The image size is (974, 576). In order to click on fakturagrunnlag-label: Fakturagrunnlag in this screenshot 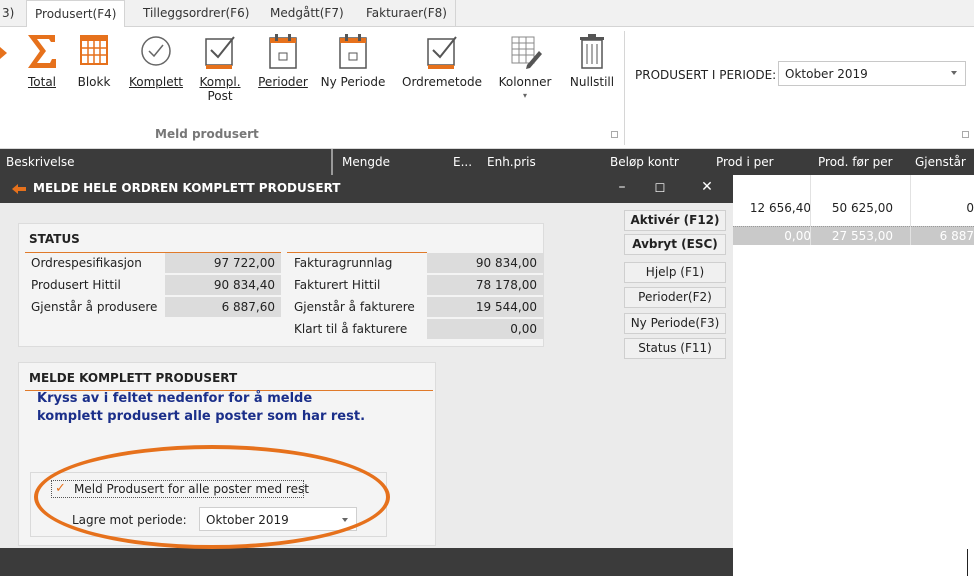, I will do `click(343, 263)`.